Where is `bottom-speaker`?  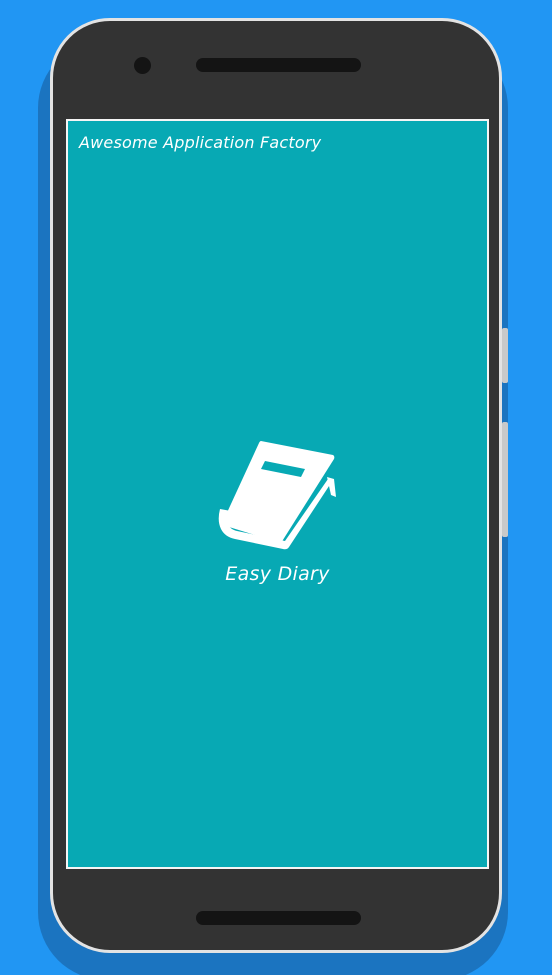
bottom-speaker is located at coordinates (278, 918).